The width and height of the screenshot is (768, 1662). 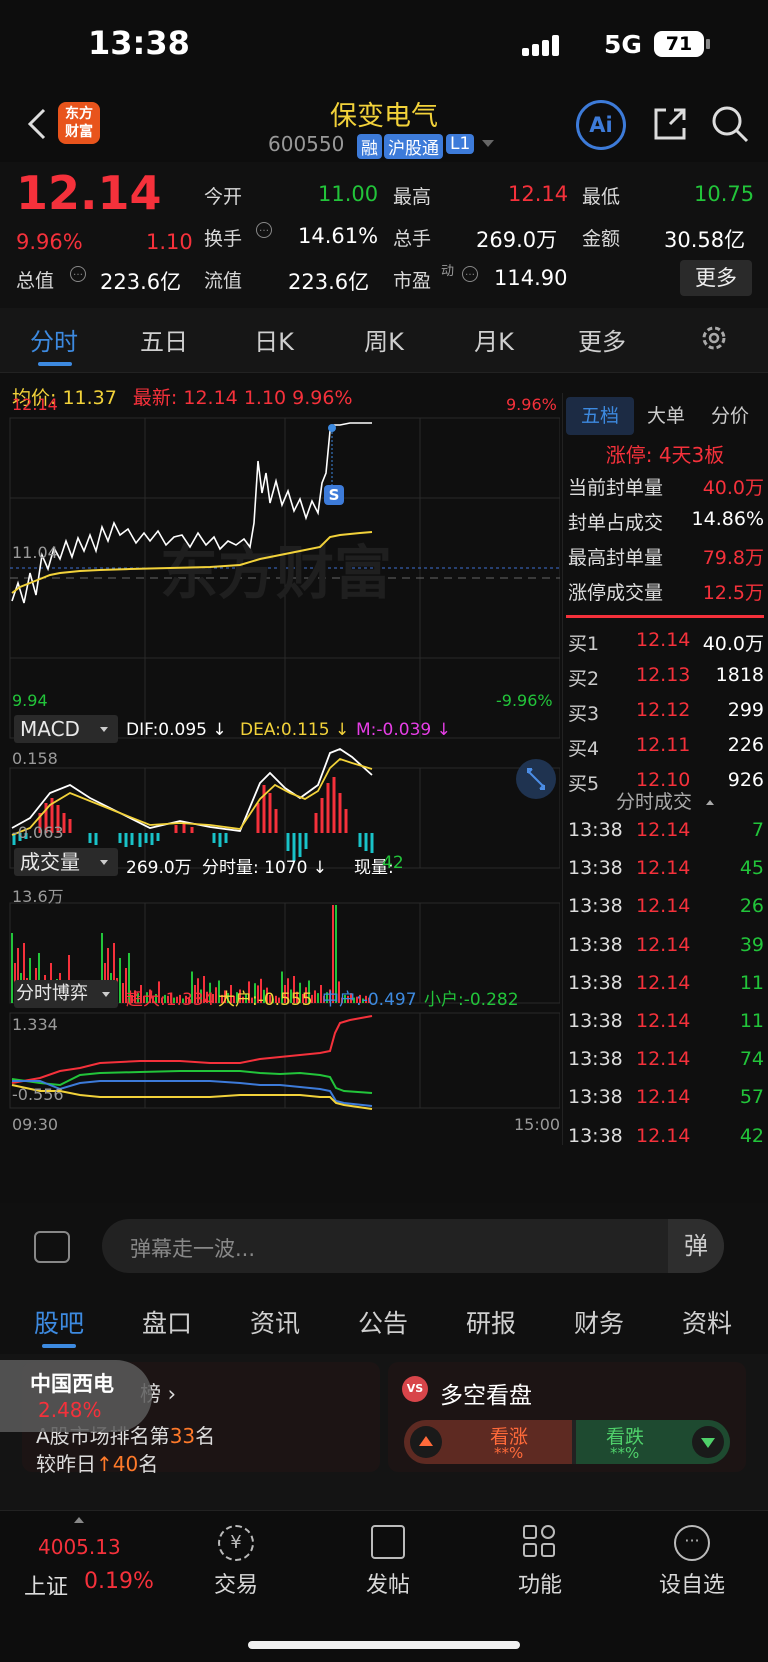 What do you see at coordinates (599, 1322) in the screenshot?
I see `tab-finance: 财务` at bounding box center [599, 1322].